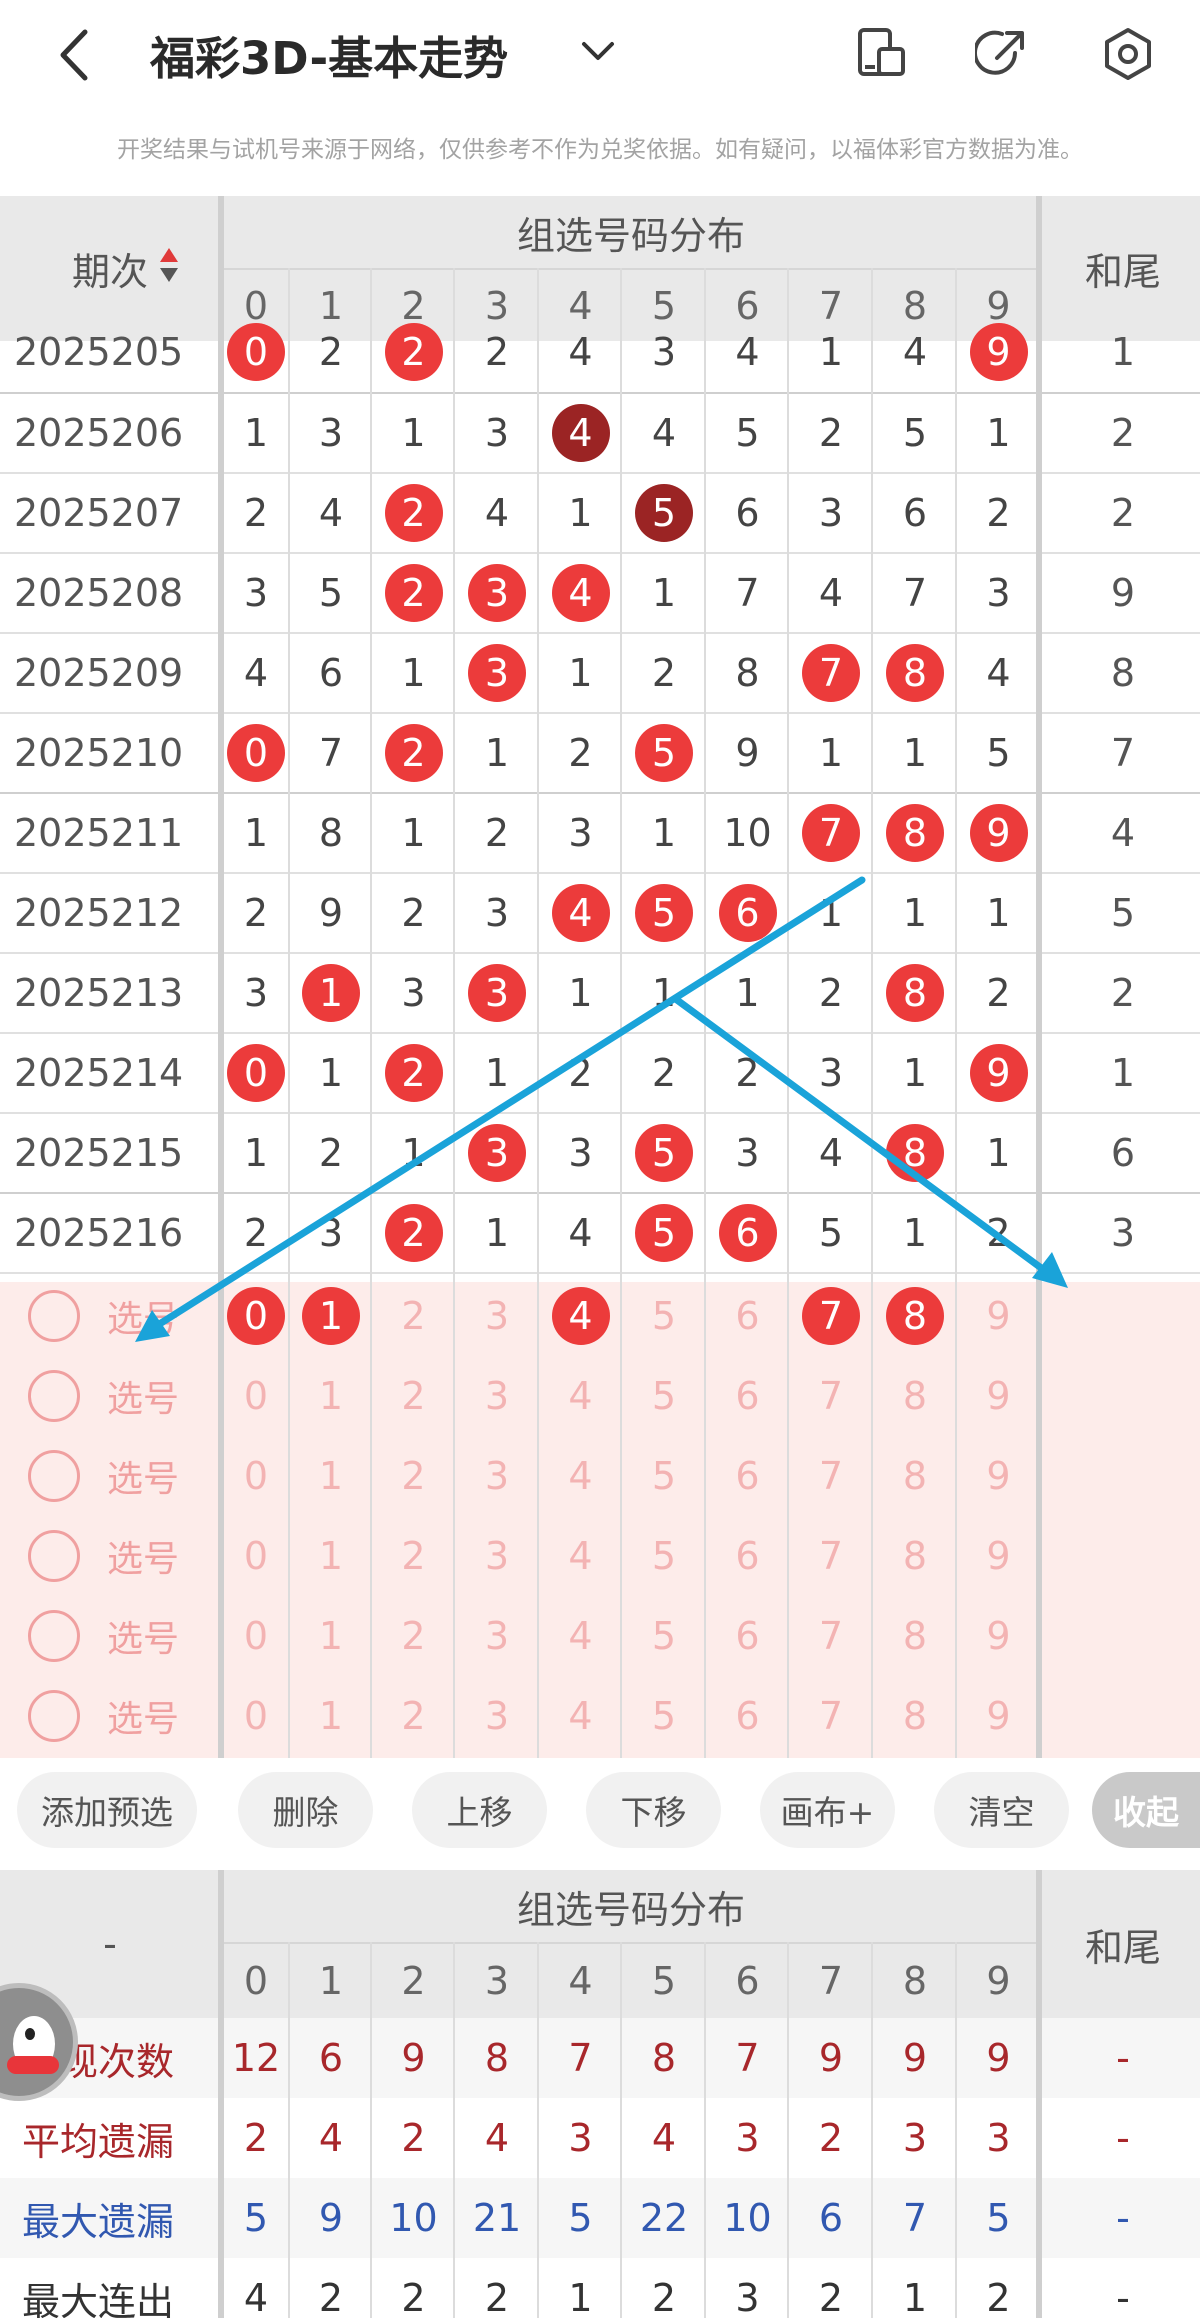 The width and height of the screenshot is (1200, 2318). I want to click on chevron-down-icon, so click(598, 52).